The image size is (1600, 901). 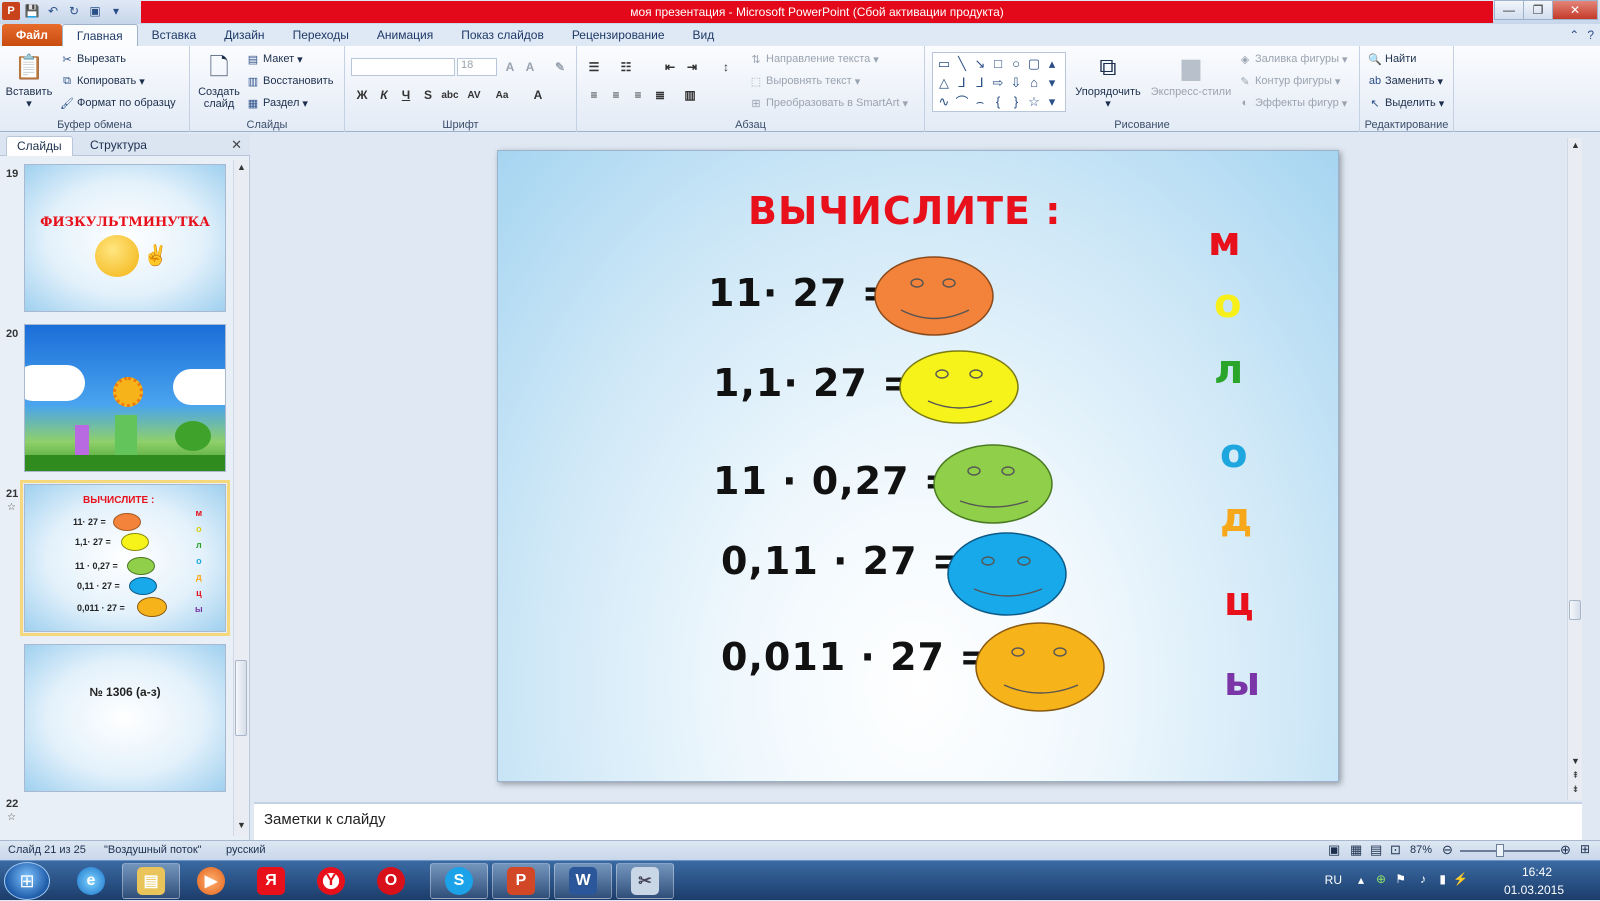 I want to click on tab-insert: Вставка, so click(x=174, y=35).